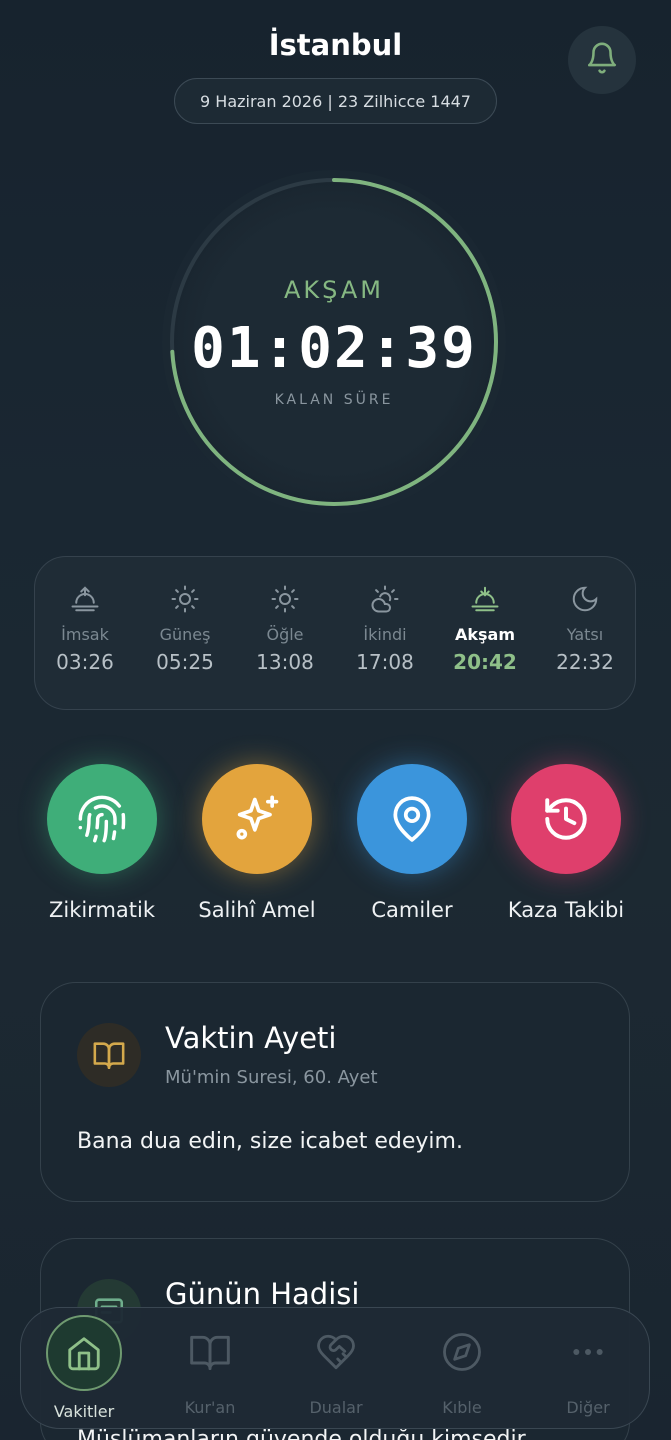 This screenshot has width=671, height=1440. I want to click on quick-action-label: Kaza Takibi, so click(566, 910).